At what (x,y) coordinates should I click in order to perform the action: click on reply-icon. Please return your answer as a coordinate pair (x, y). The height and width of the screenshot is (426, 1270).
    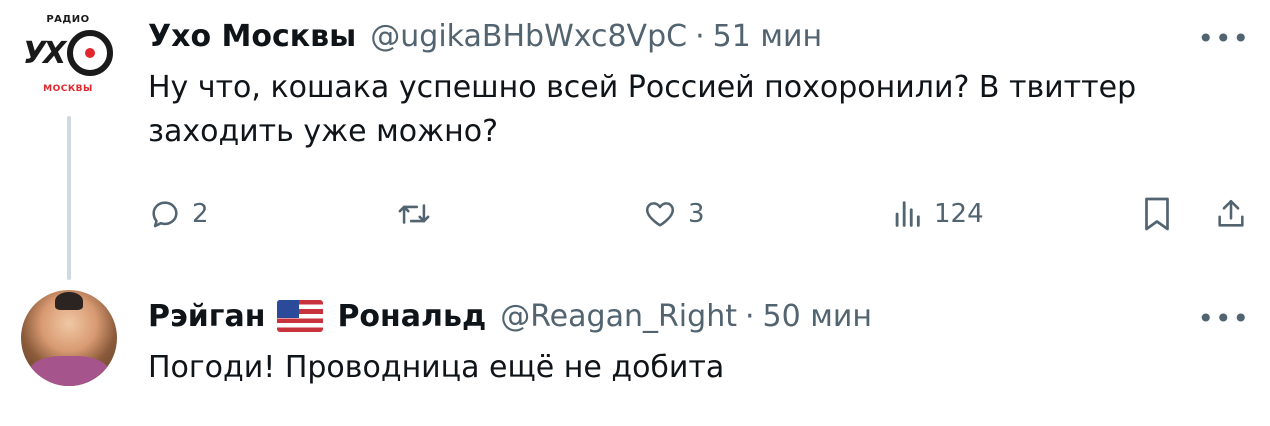
    Looking at the image, I should click on (165, 214).